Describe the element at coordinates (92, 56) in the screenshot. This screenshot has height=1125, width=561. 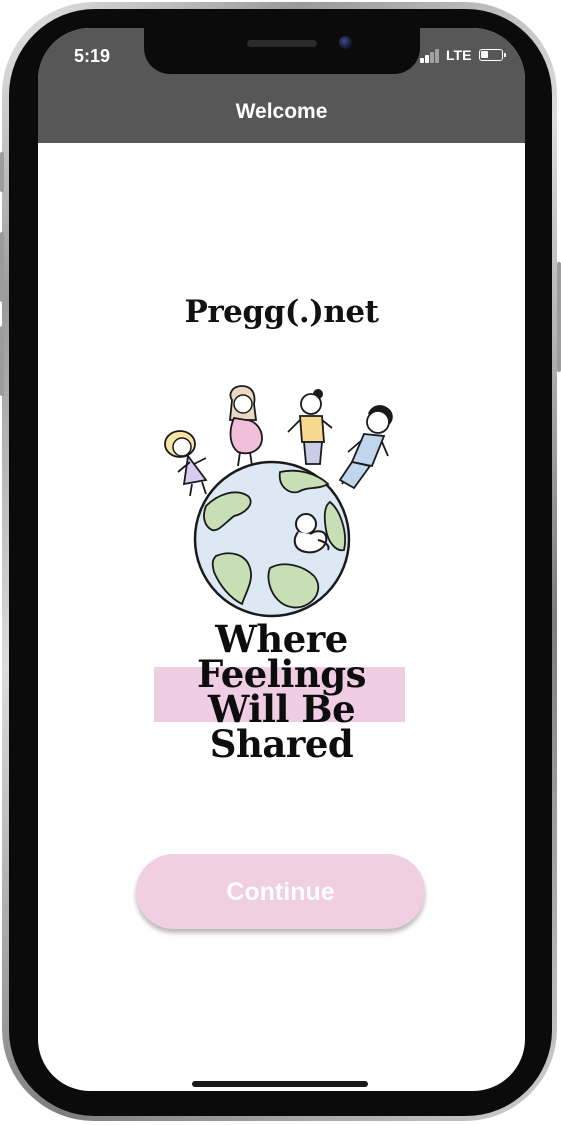
I see `status-time: 5:19` at that location.